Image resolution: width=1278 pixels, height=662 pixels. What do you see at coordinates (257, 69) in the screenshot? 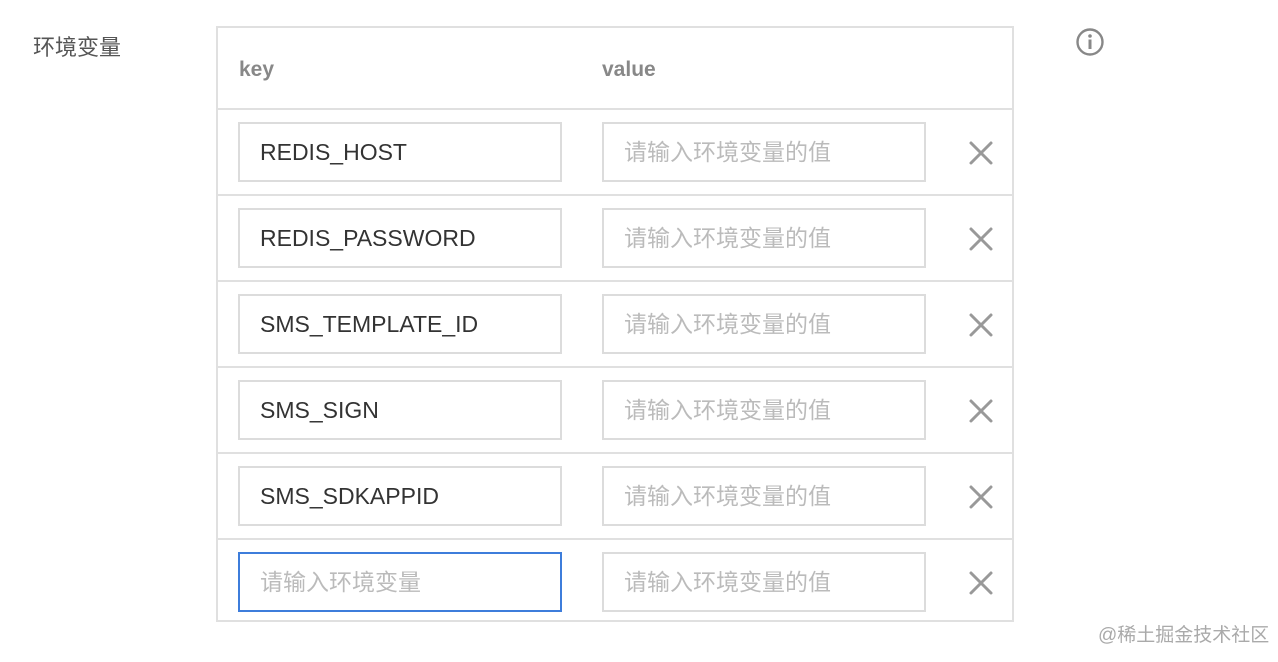
I see `key-column-header: key` at bounding box center [257, 69].